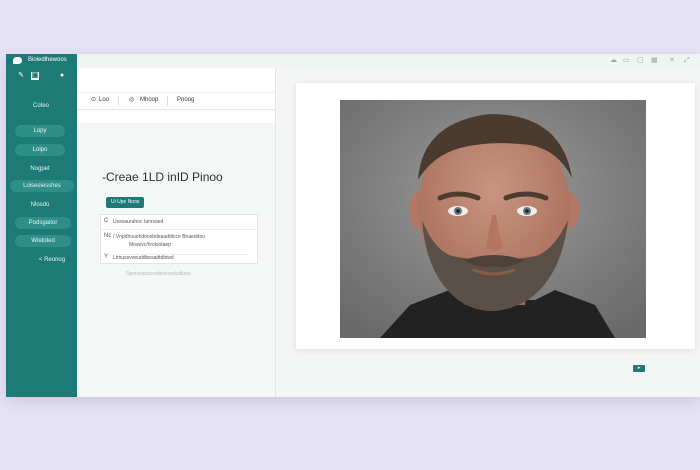  I want to click on record-icon: ◎, so click(131, 100).